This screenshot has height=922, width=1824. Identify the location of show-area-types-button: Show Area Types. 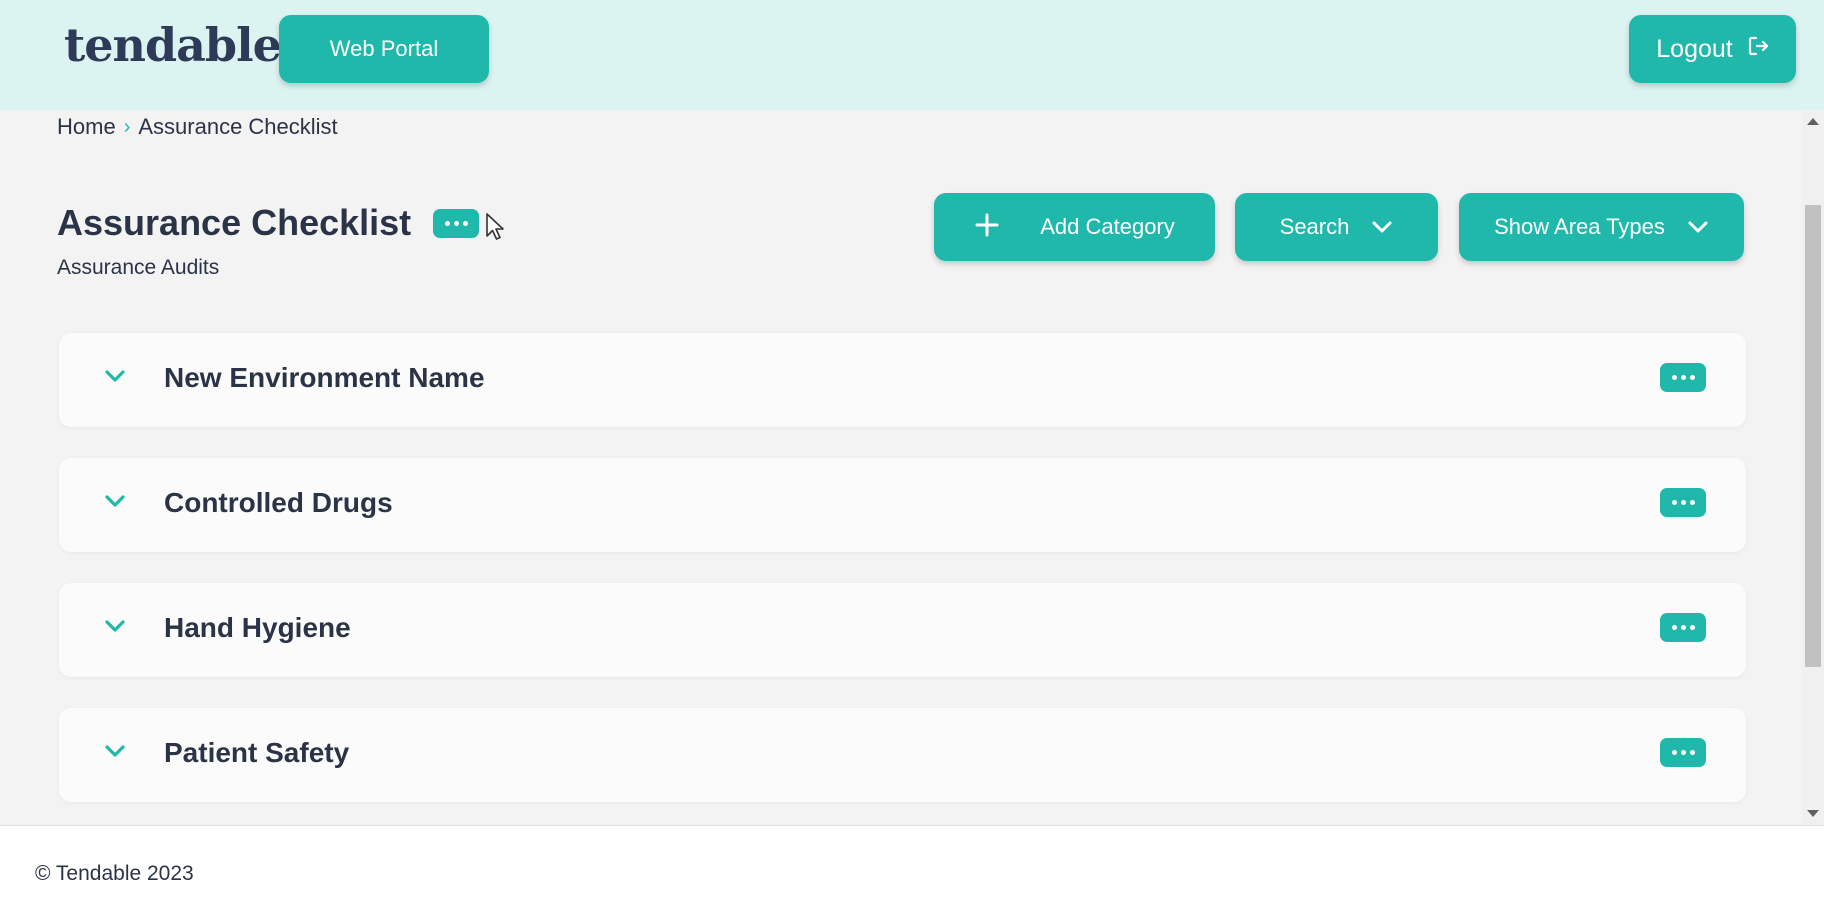
(1601, 227).